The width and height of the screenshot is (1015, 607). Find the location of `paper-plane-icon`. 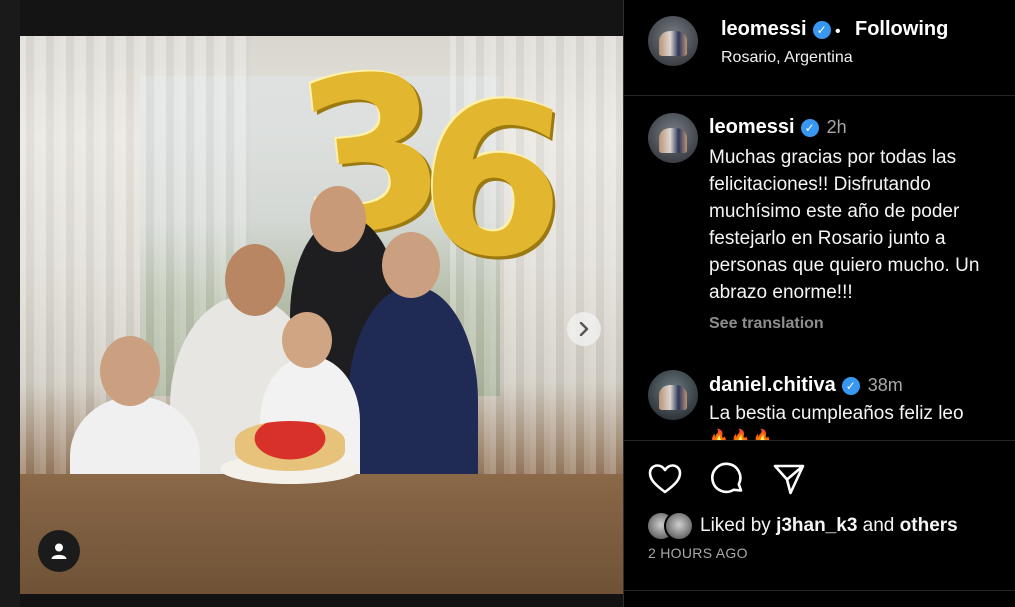

paper-plane-icon is located at coordinates (789, 479).